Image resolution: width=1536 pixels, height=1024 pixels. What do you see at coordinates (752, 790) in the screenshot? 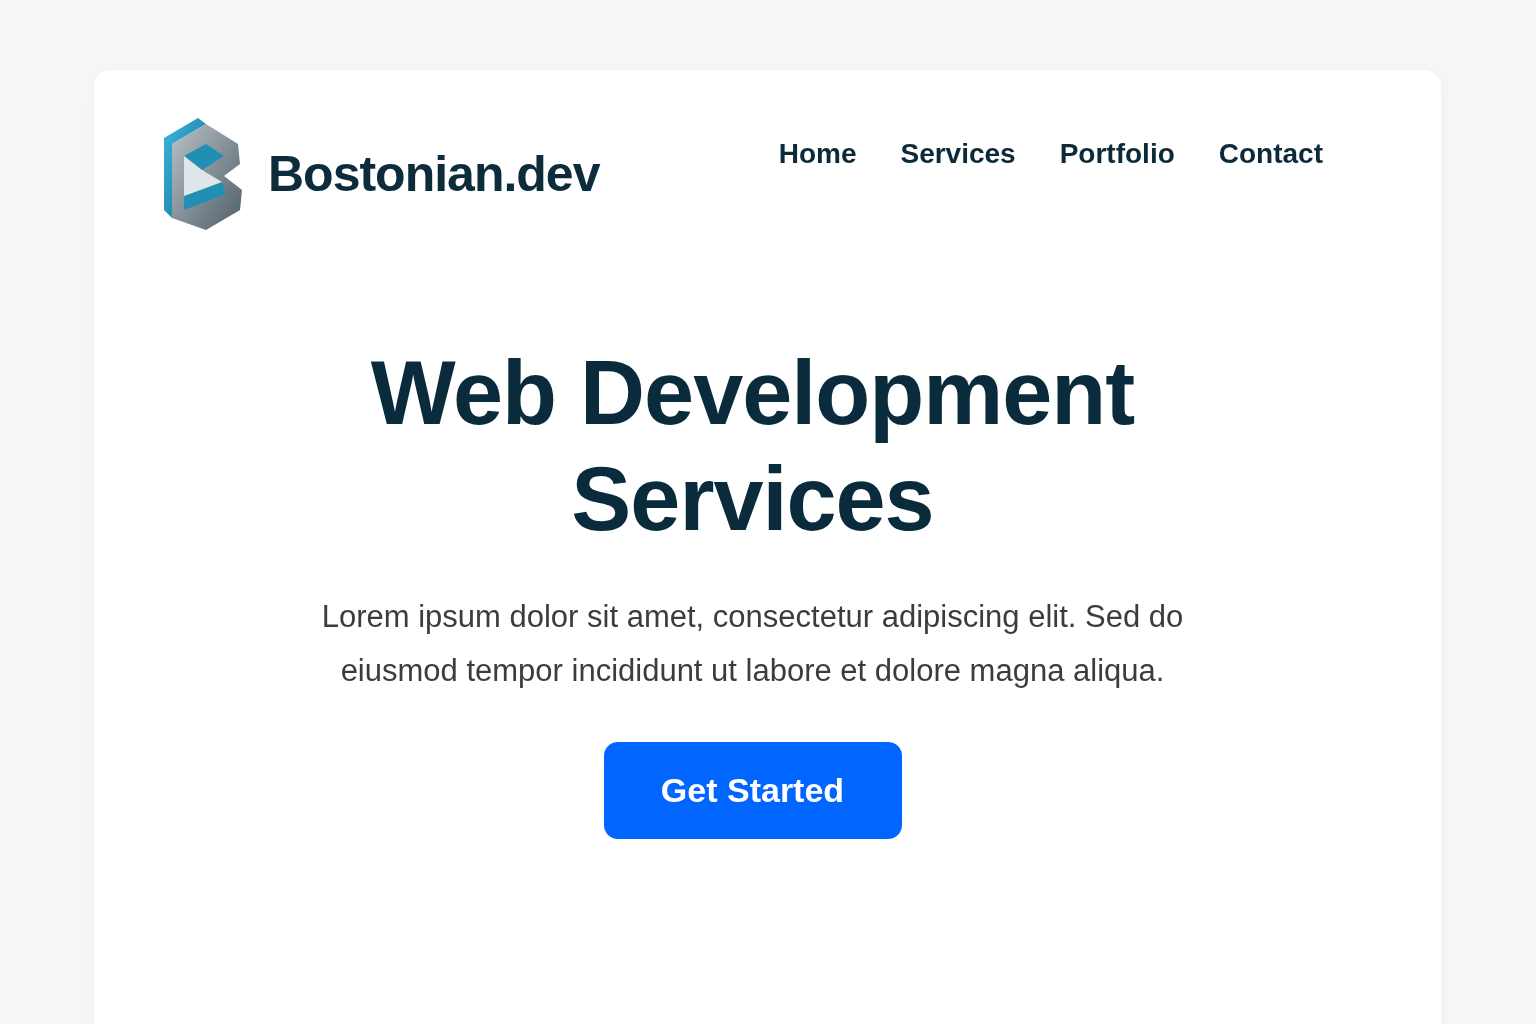
I see `get-started-button: Get Started` at bounding box center [752, 790].